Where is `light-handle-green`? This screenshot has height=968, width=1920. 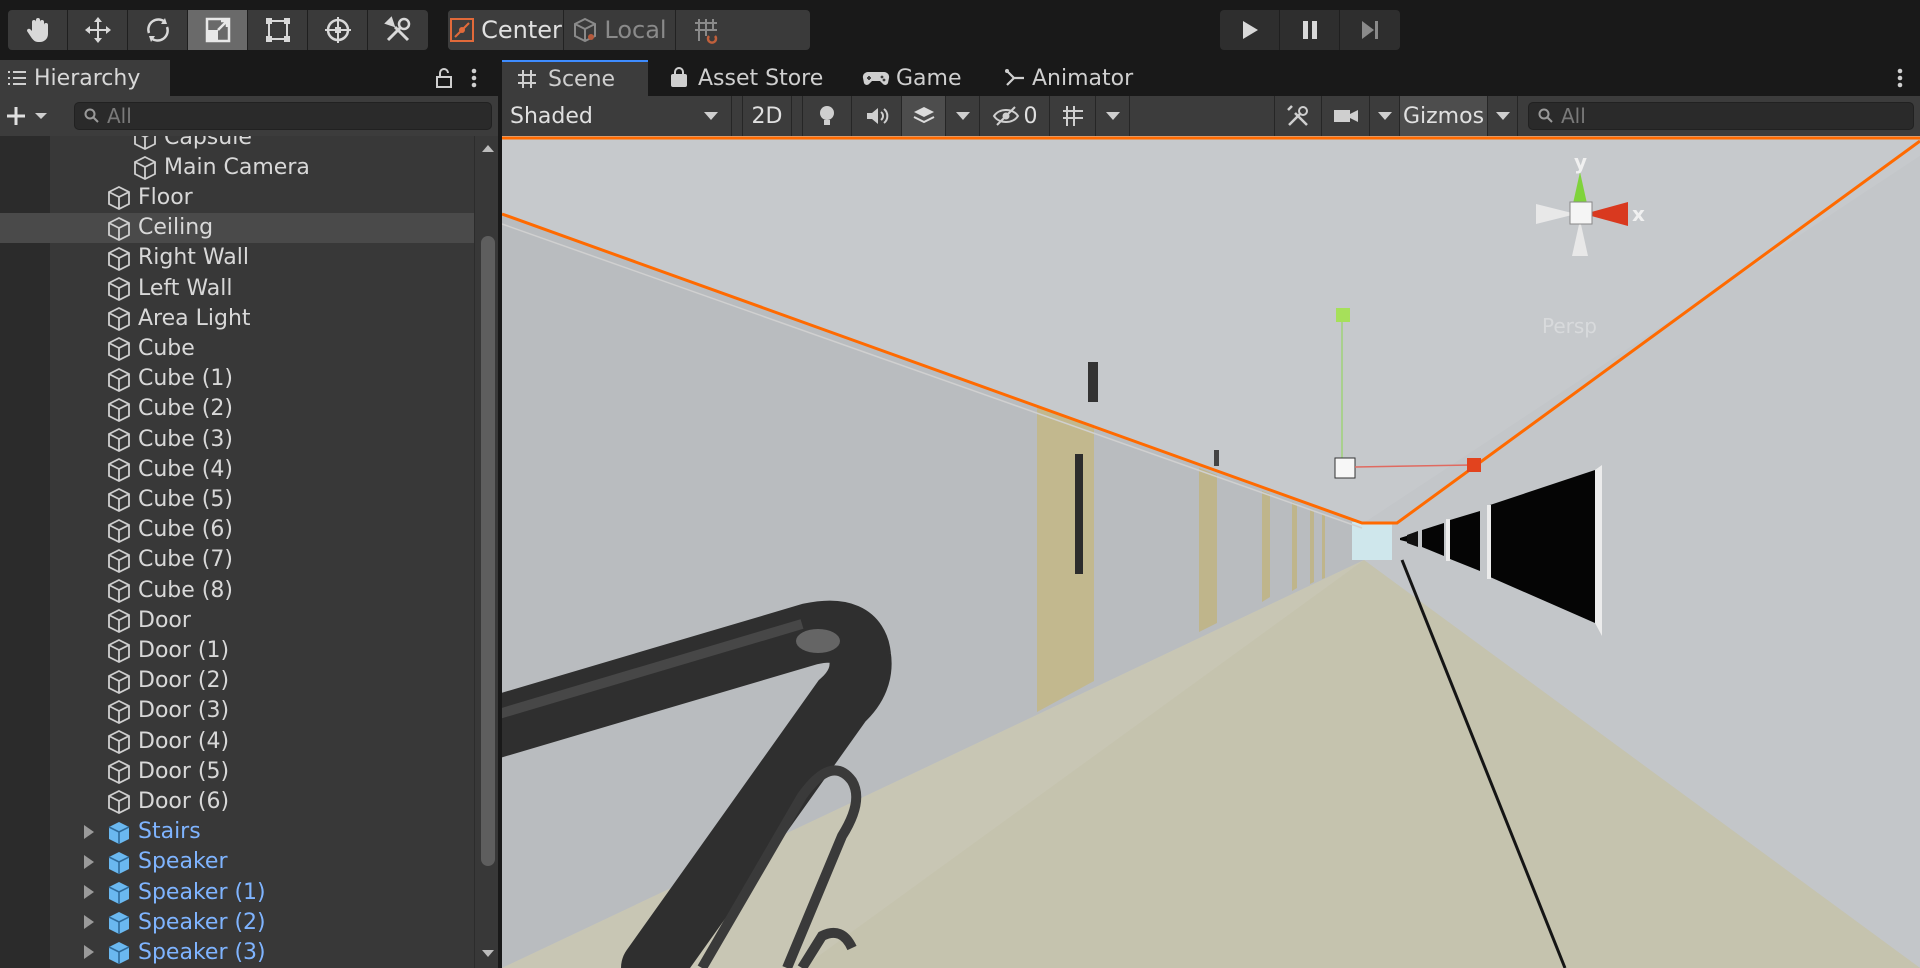
light-handle-green is located at coordinates (1343, 315).